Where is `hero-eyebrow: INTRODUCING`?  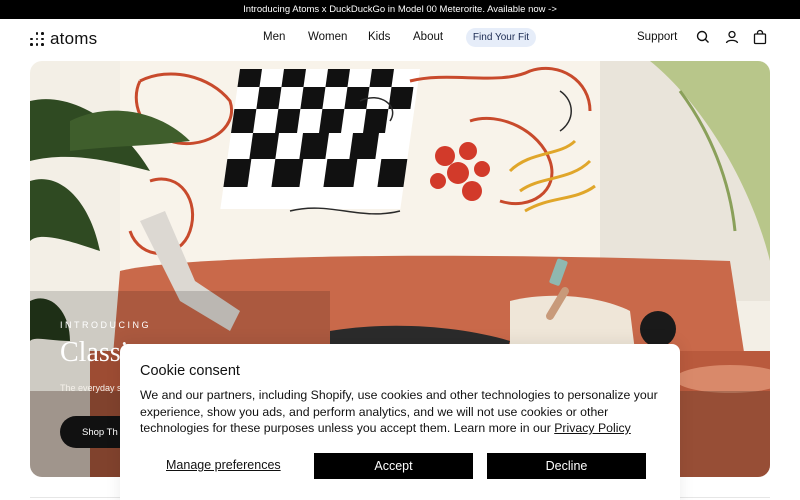
hero-eyebrow: INTRODUCING is located at coordinates (105, 325).